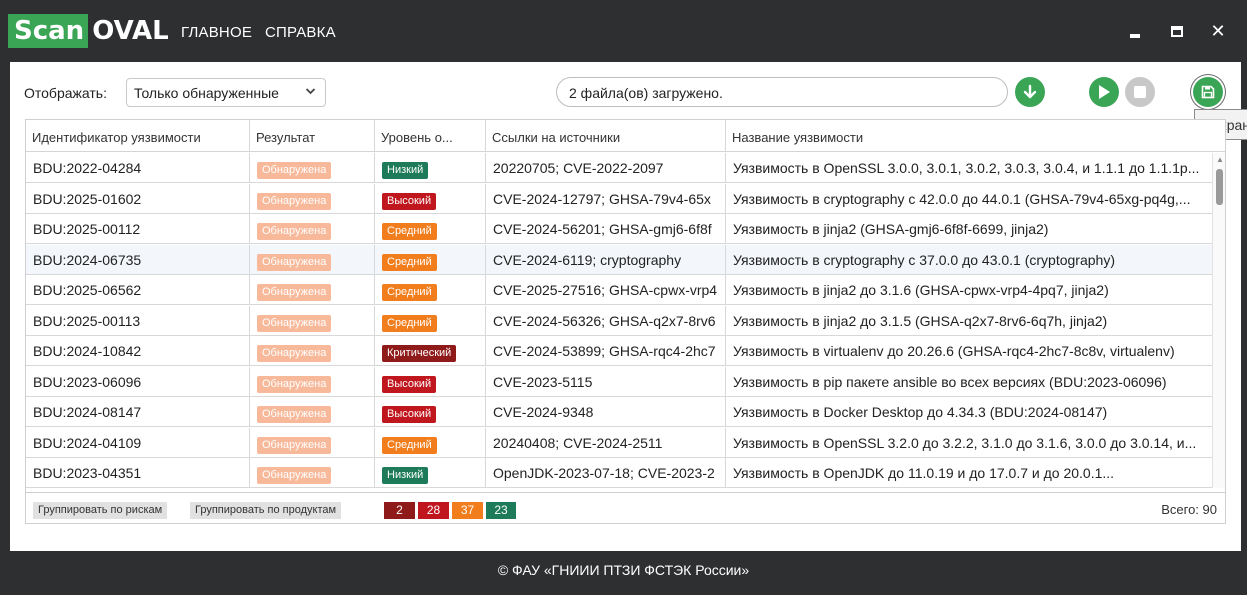 This screenshot has height=595, width=1247. I want to click on count-high: 28, so click(433, 510).